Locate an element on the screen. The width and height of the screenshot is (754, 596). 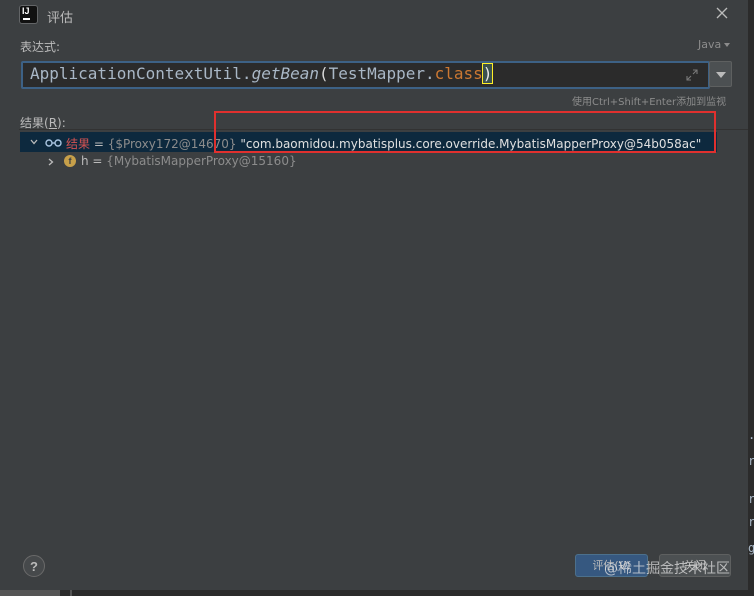
editor-edge-glyph: . is located at coordinates (751, 435).